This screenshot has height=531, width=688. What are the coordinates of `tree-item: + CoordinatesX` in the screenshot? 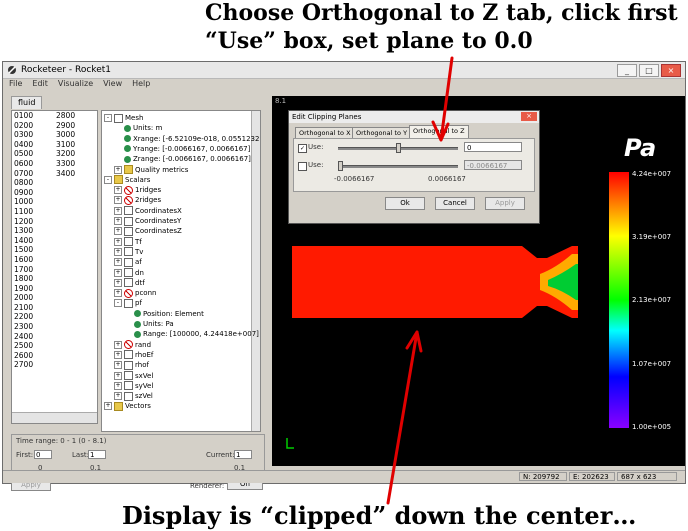 It's located at (148, 211).